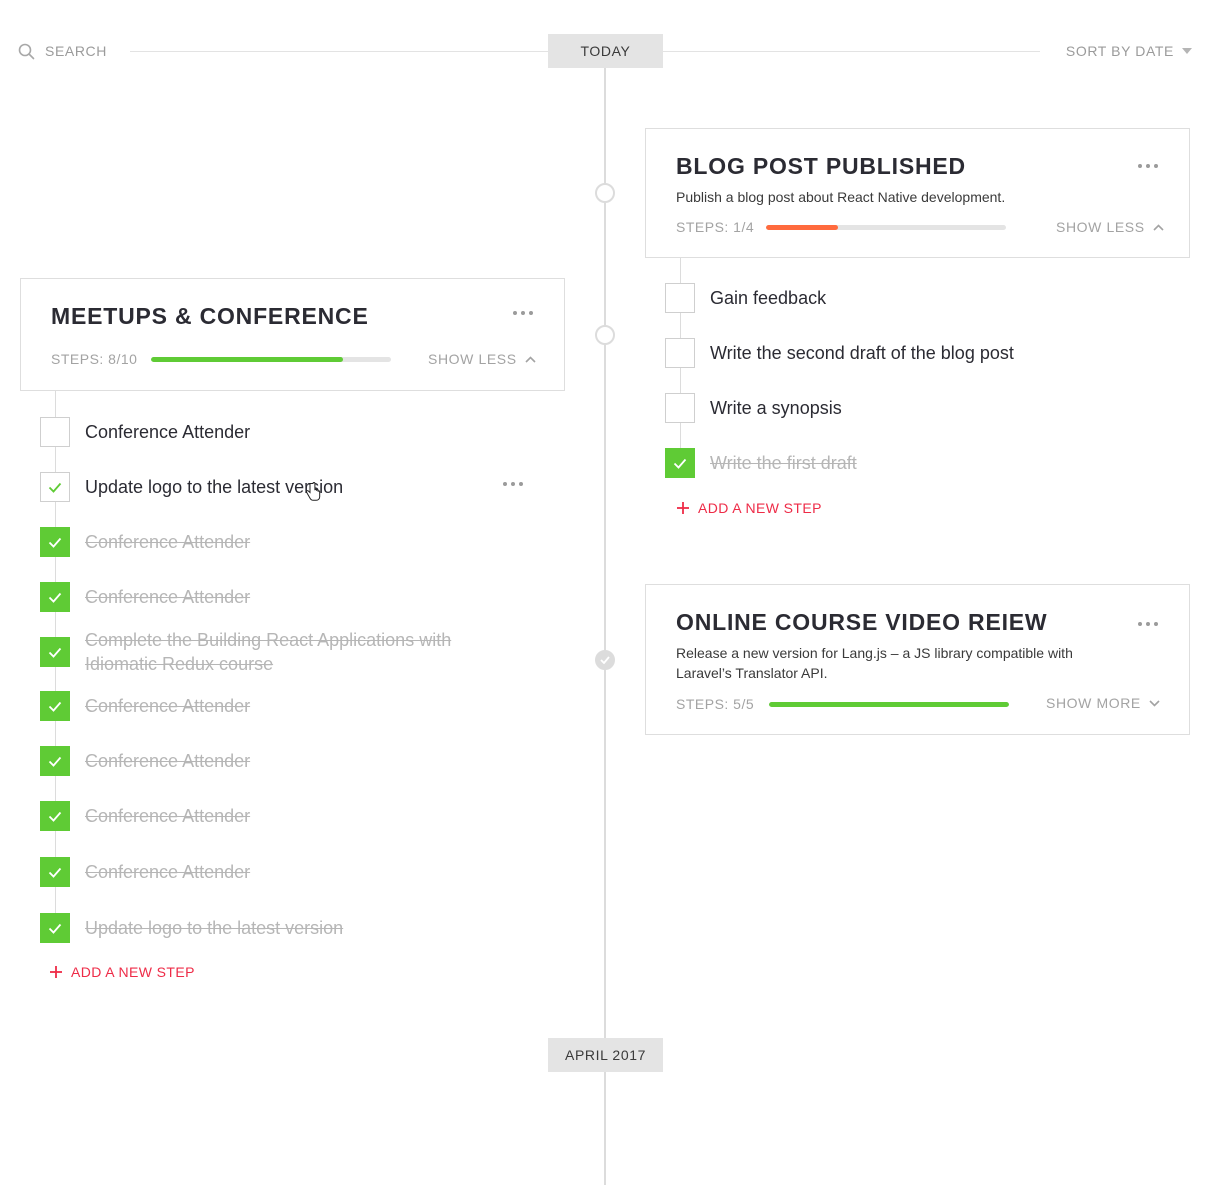 The image size is (1212, 1185). I want to click on chevron-down-icon, so click(1154, 703).